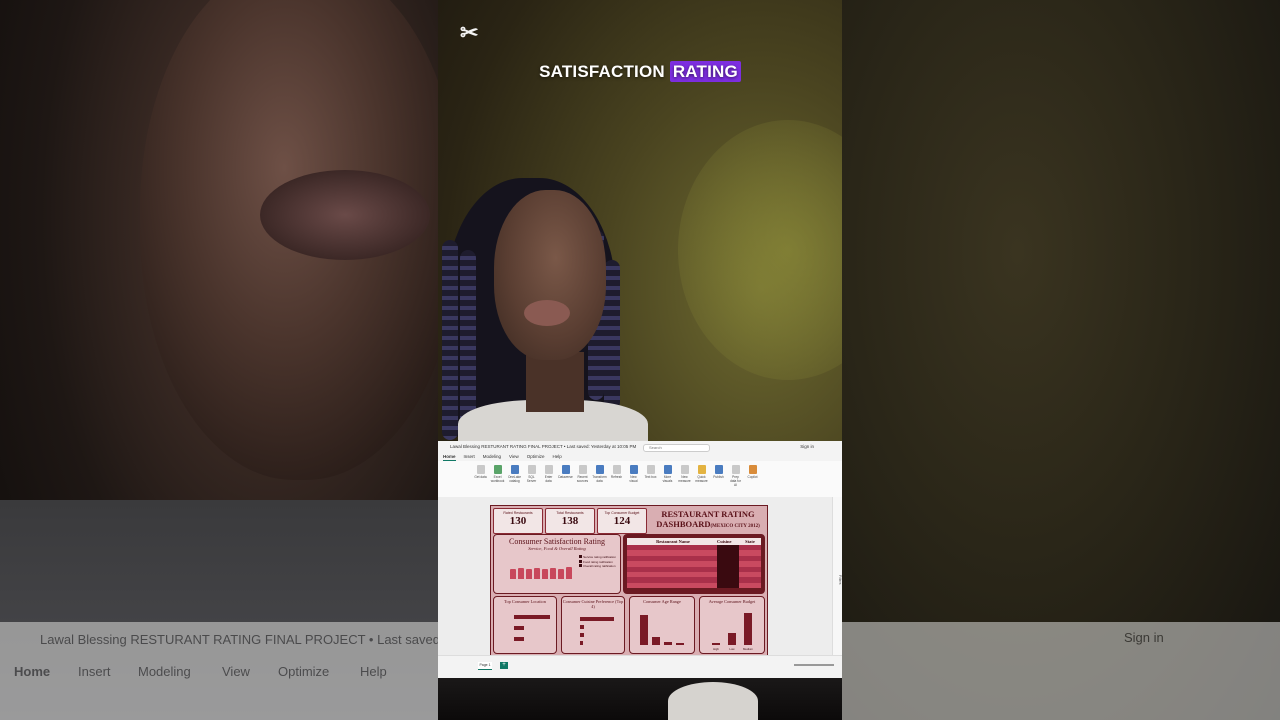  Describe the element at coordinates (735, 526) in the screenshot. I see `dashboard-title-sub: (MEXICO CITY 2012)` at that location.